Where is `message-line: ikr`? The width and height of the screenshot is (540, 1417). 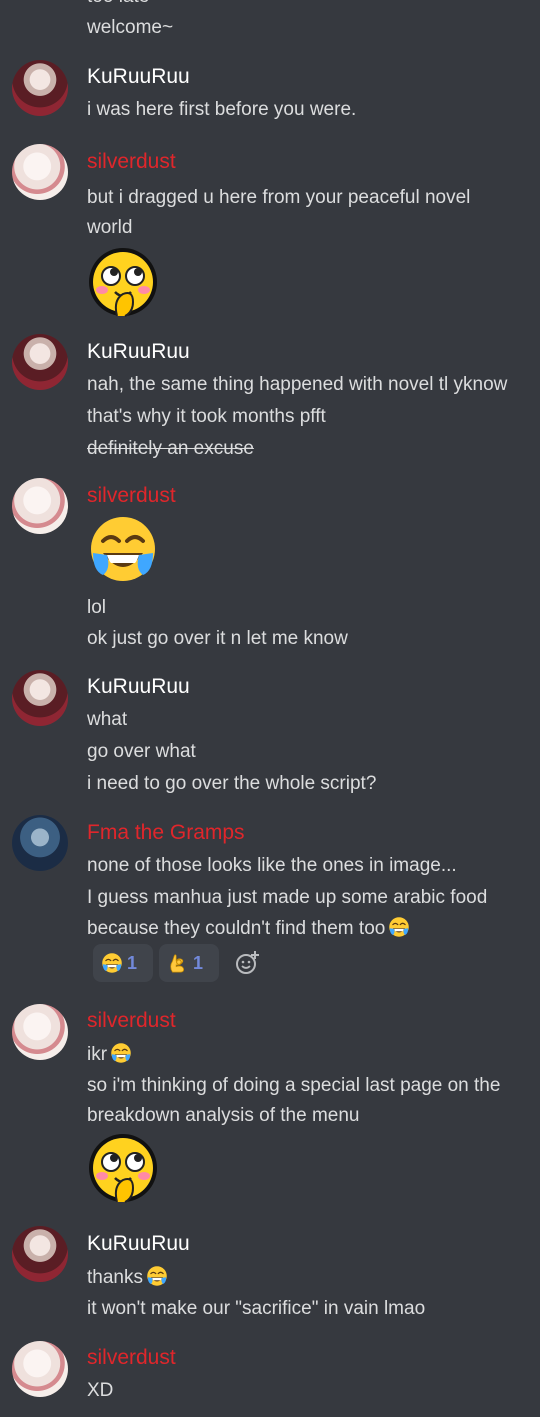 message-line: ikr is located at coordinates (109, 1054).